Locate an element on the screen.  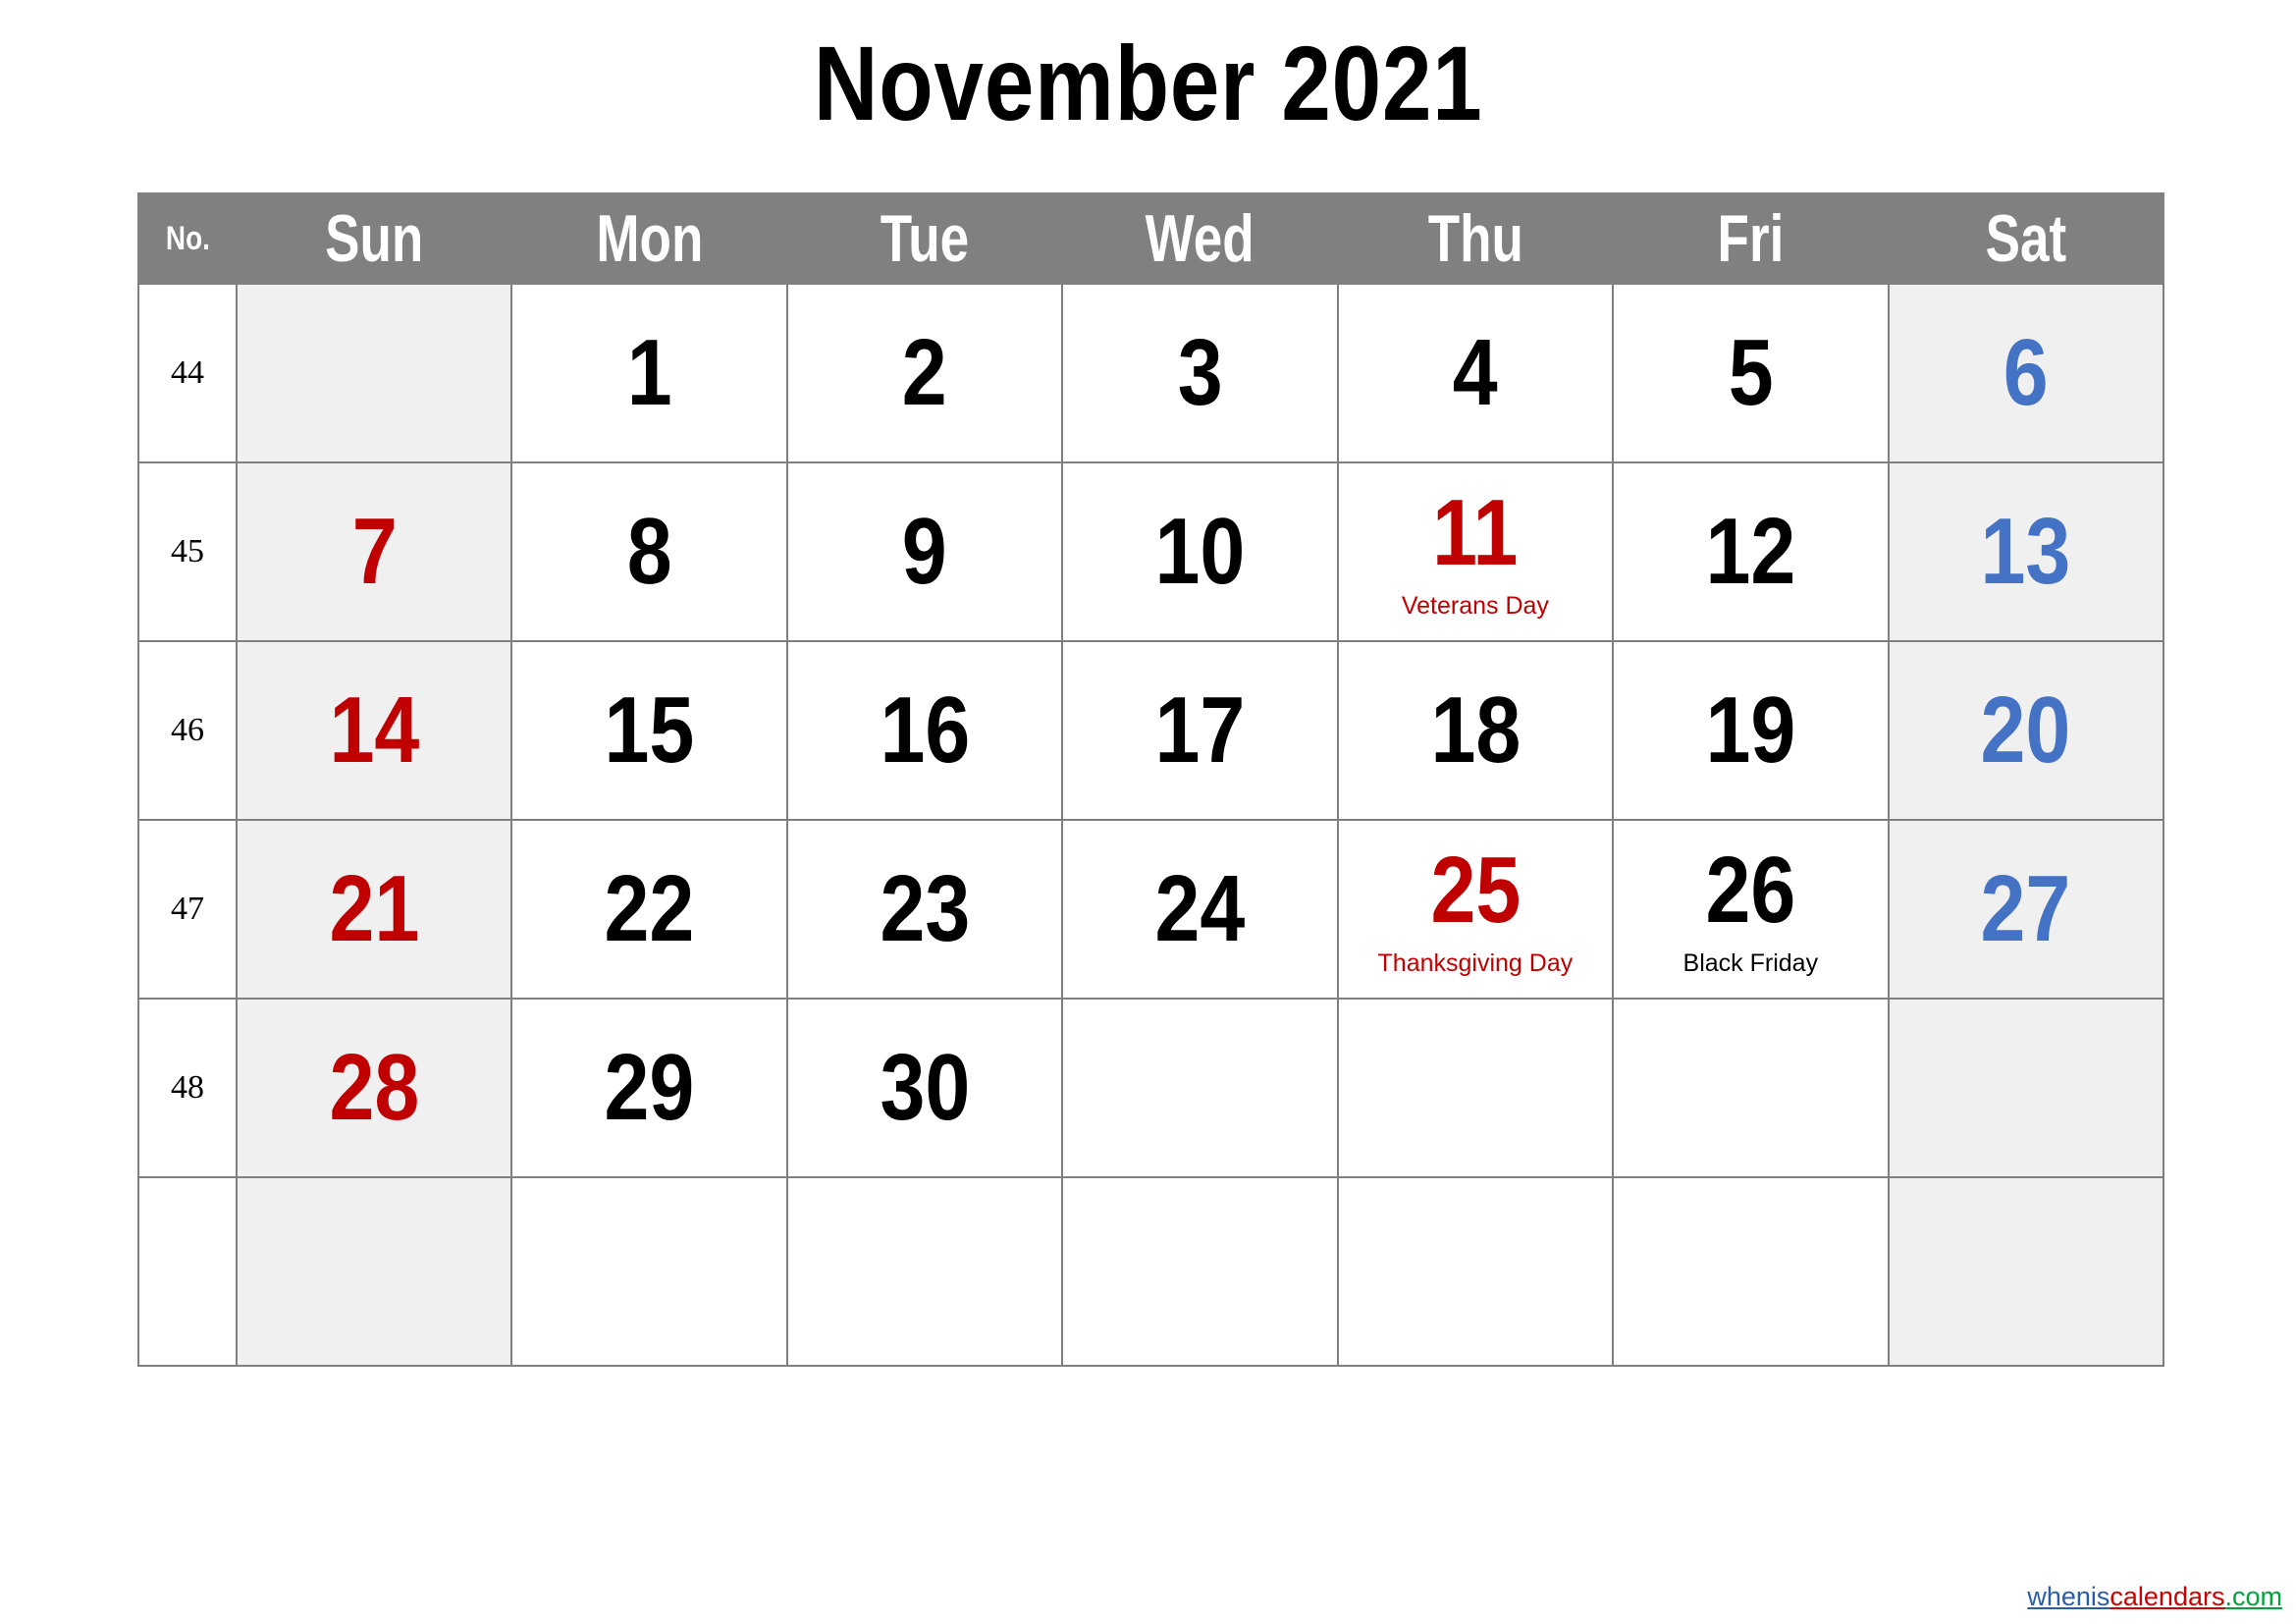
week-number-cell: 45 is located at coordinates (187, 551).